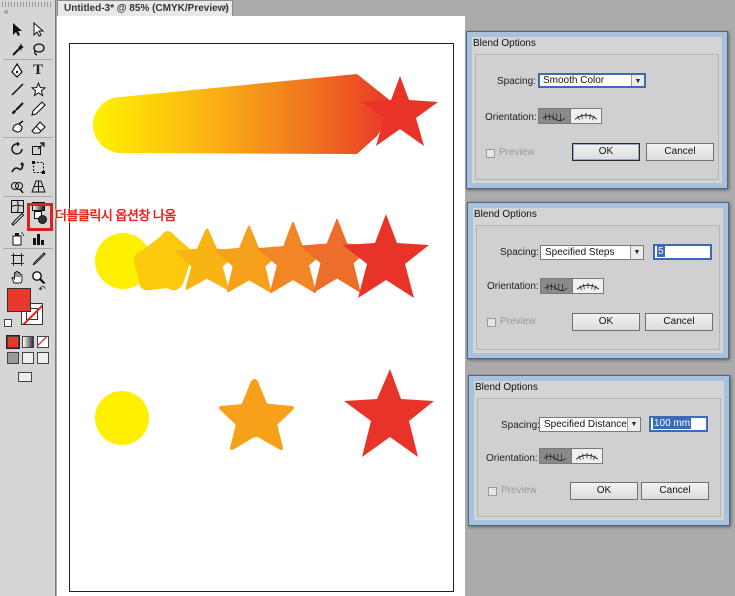 This screenshot has width=735, height=596. Describe the element at coordinates (592, 80) in the screenshot. I see `spacing-select: Smooth Color ▼` at that location.